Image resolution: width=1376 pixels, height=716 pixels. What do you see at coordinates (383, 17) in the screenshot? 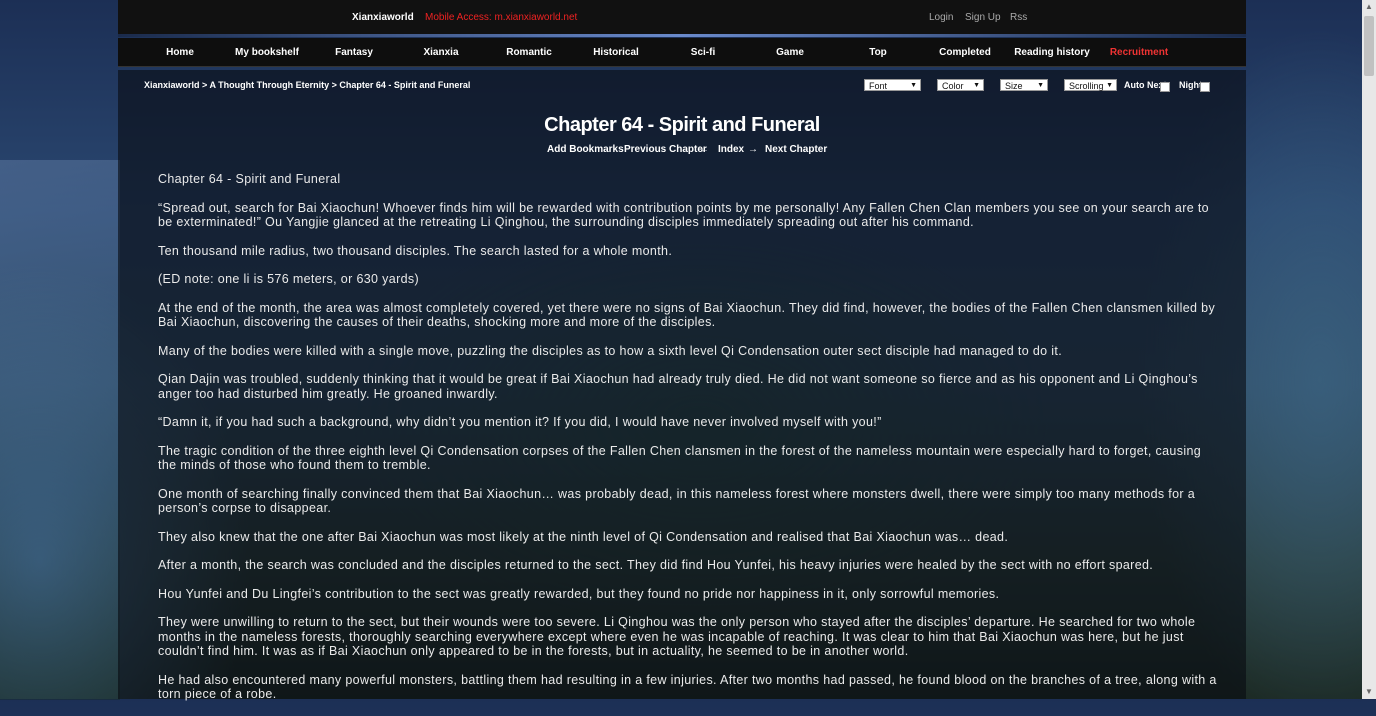
I see `site-brand-link: Xianxiaworld` at bounding box center [383, 17].